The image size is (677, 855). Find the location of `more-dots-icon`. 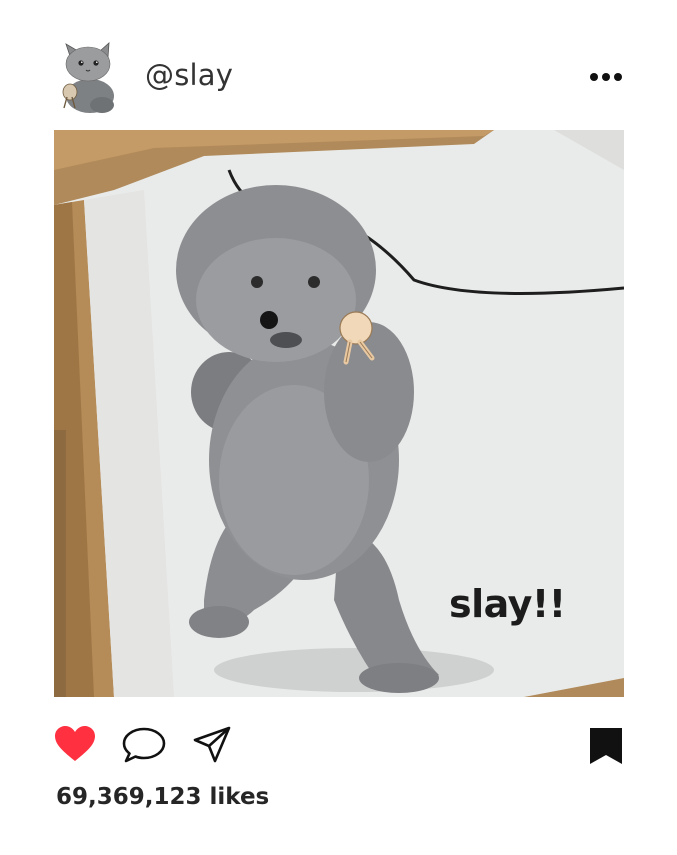

more-dots-icon is located at coordinates (606, 77).